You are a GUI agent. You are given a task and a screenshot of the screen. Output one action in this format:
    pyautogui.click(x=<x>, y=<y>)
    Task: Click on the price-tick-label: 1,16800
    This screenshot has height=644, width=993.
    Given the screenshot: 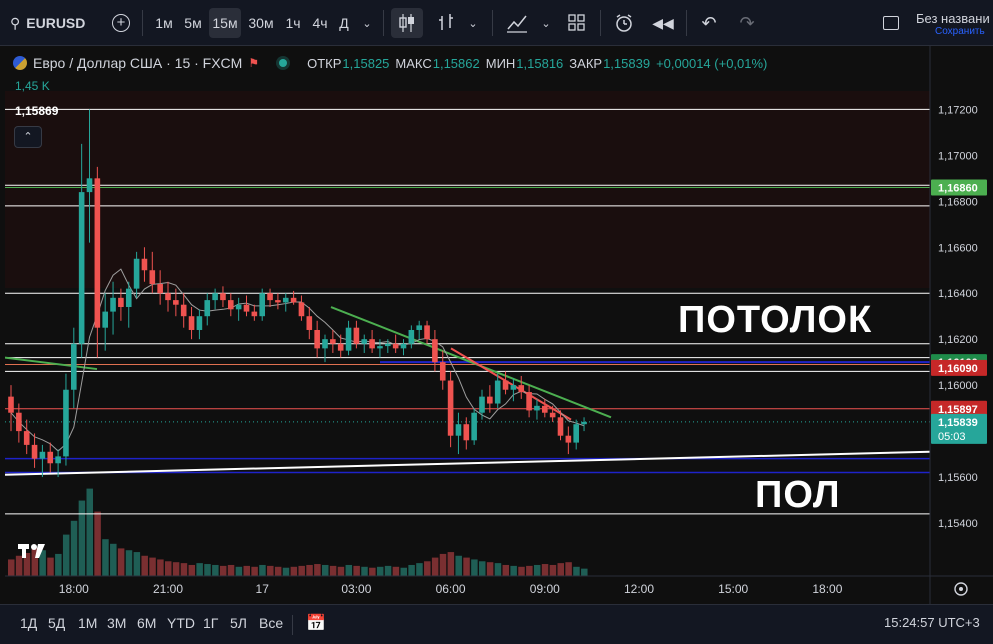 What is the action you would take?
    pyautogui.click(x=958, y=202)
    